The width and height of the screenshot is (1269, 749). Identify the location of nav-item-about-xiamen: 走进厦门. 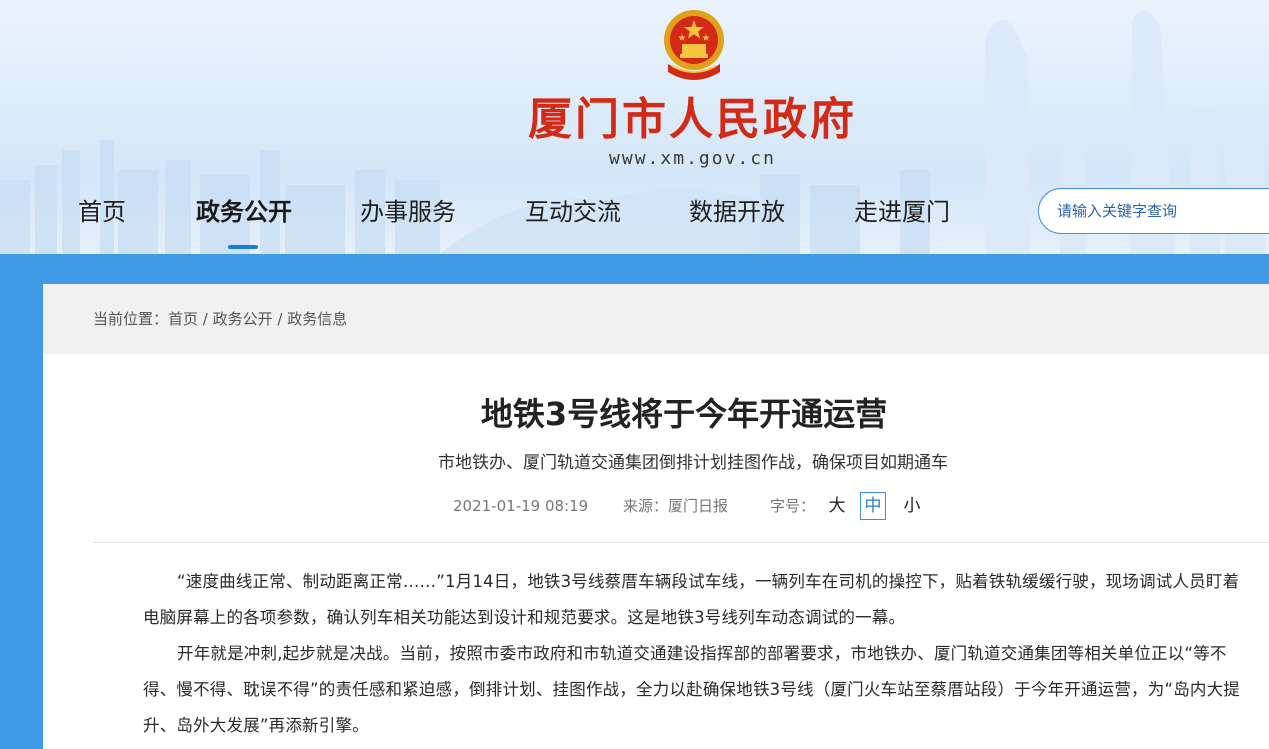
(902, 212).